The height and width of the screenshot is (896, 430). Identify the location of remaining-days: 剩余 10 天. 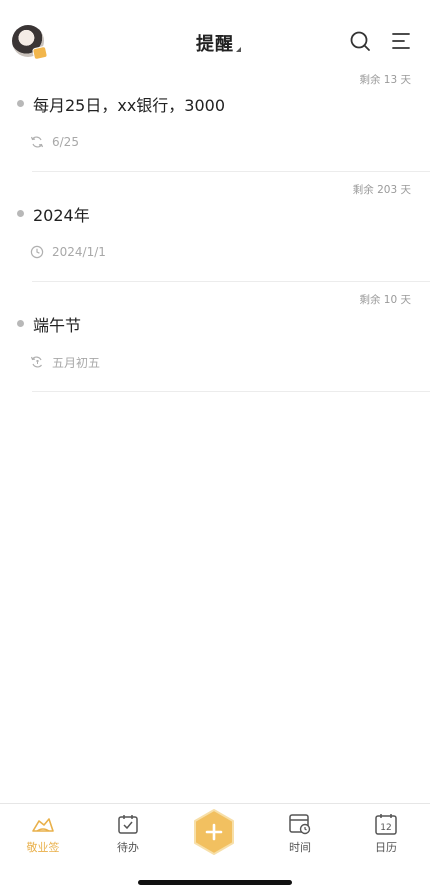
(385, 300).